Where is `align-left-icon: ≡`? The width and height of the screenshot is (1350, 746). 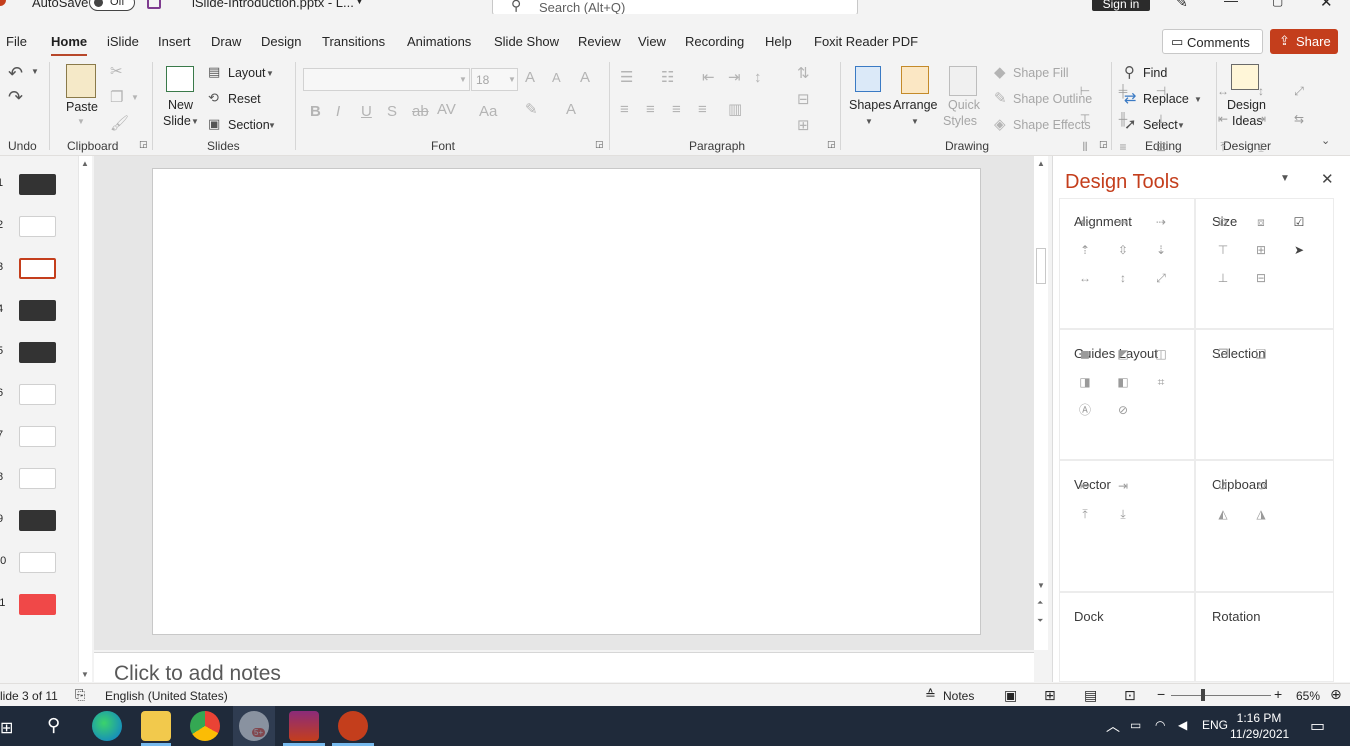 align-left-icon: ≡ is located at coordinates (624, 109).